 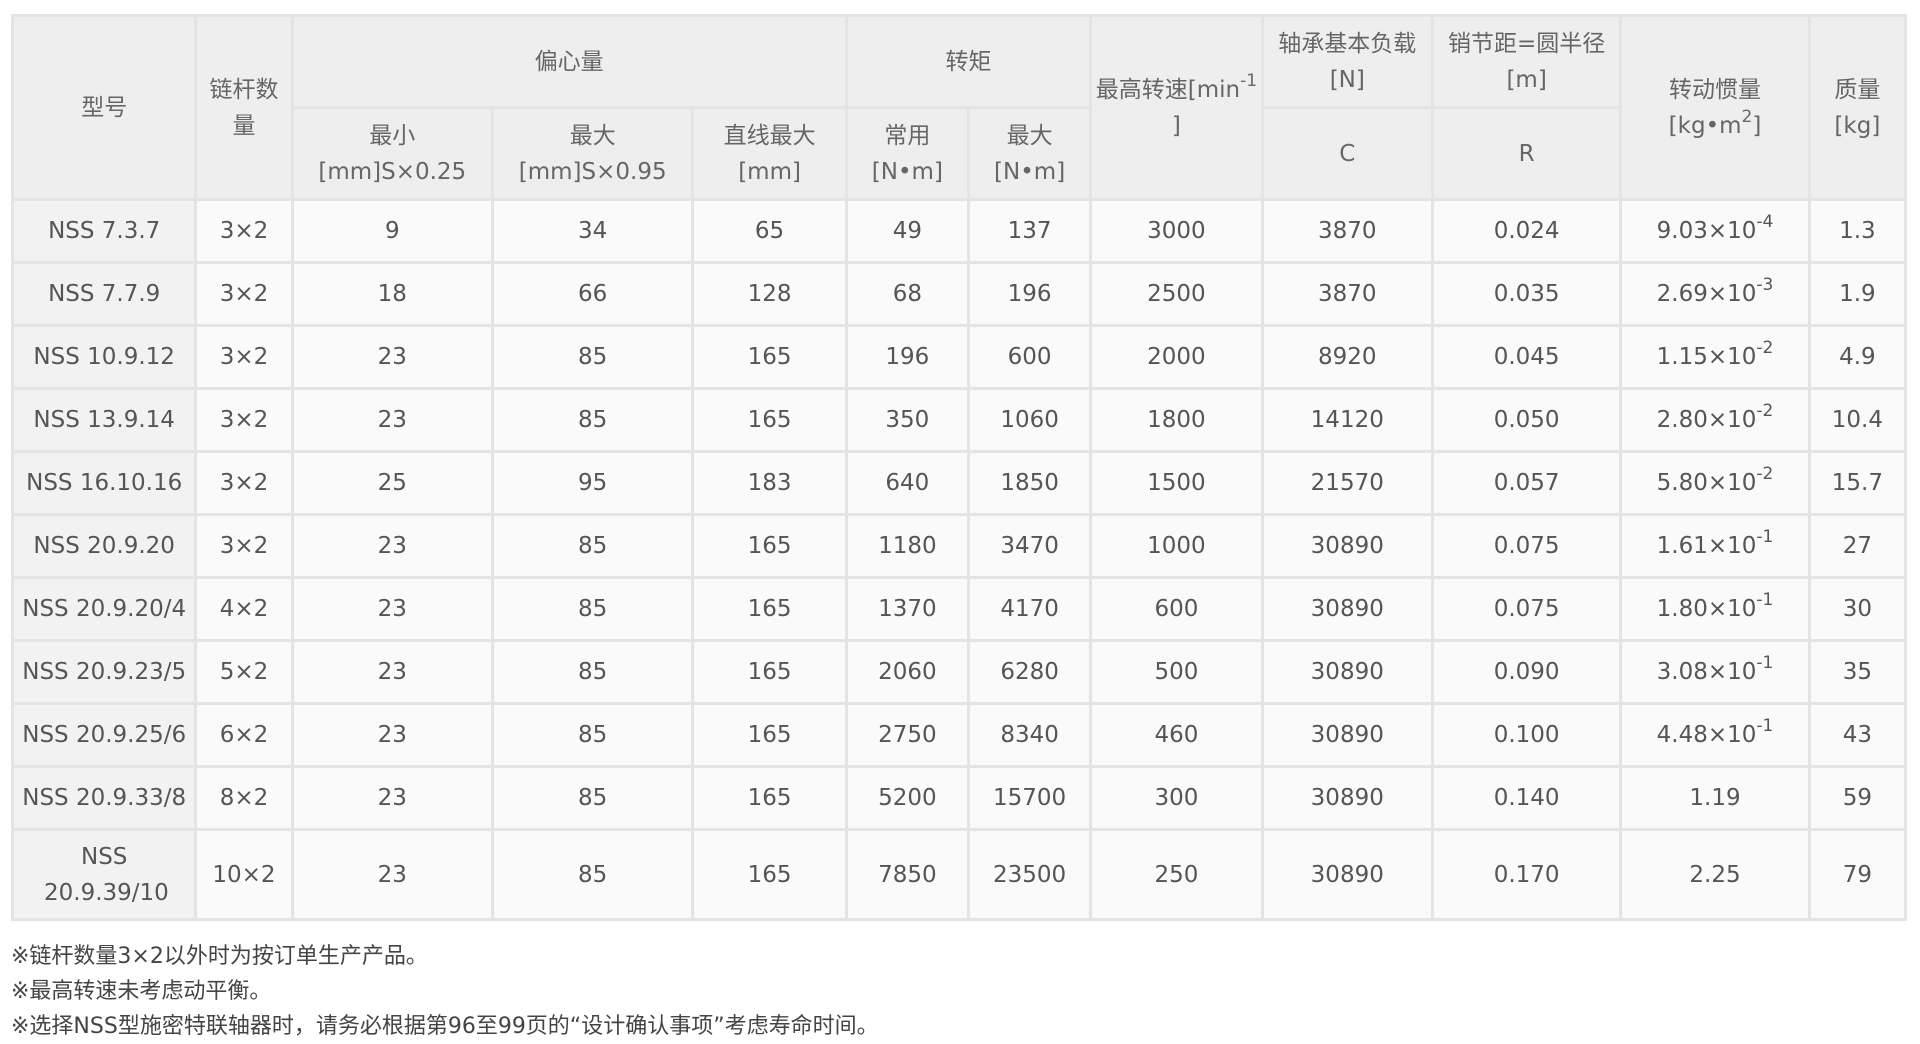 What do you see at coordinates (1526, 61) in the screenshot?
I see `header-pitch: 销节距=圆半径 [m]` at bounding box center [1526, 61].